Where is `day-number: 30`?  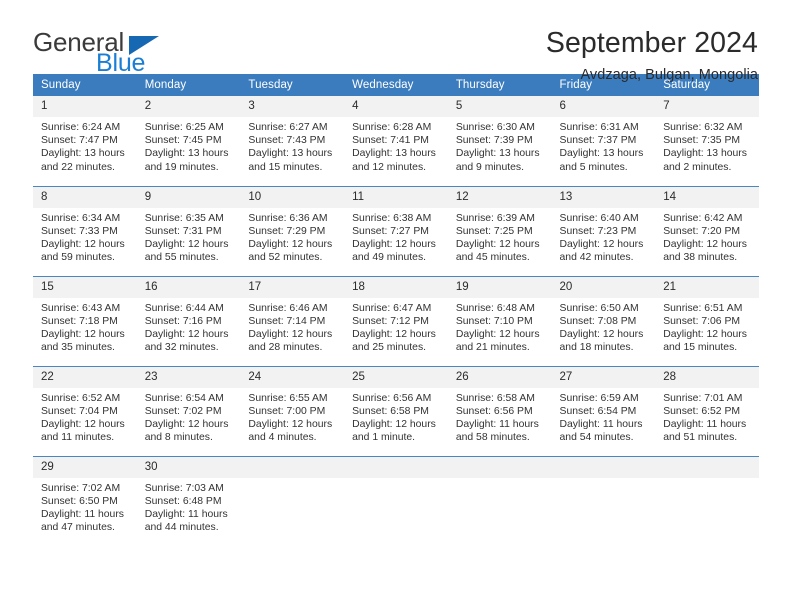 day-number: 30 is located at coordinates (188, 467).